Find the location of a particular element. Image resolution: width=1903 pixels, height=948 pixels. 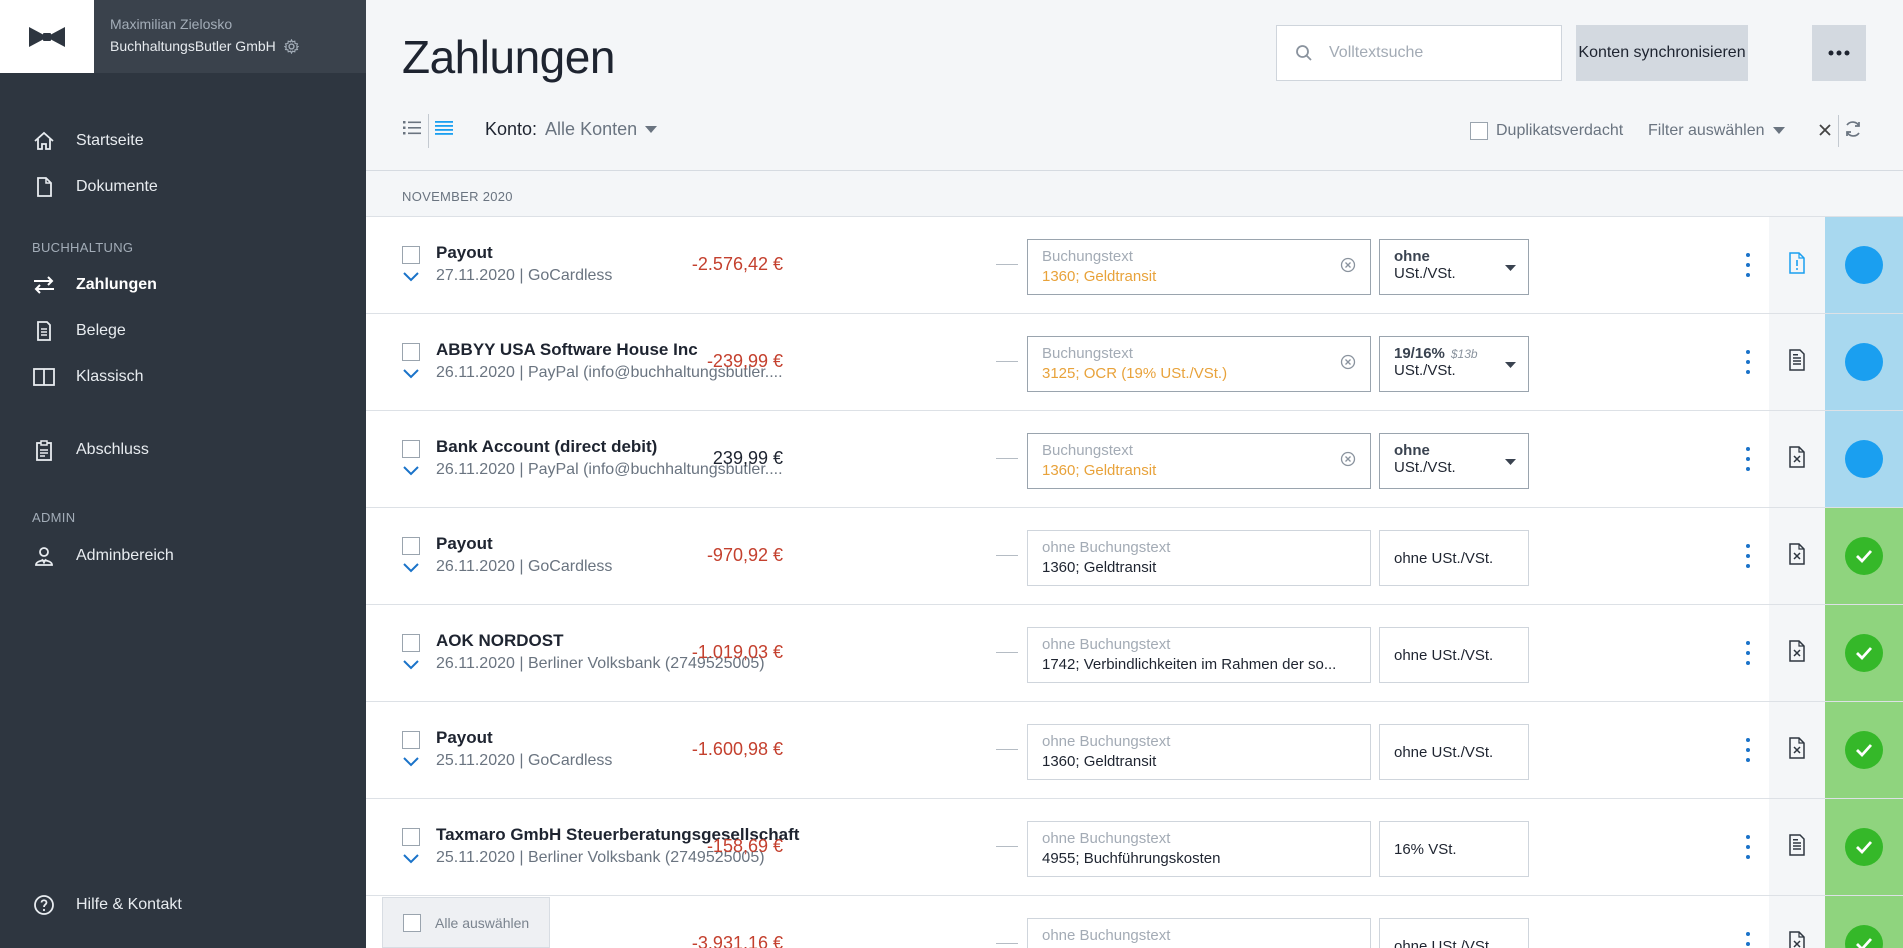

booking-text-label: ohne Buchungstext is located at coordinates (1106, 741).